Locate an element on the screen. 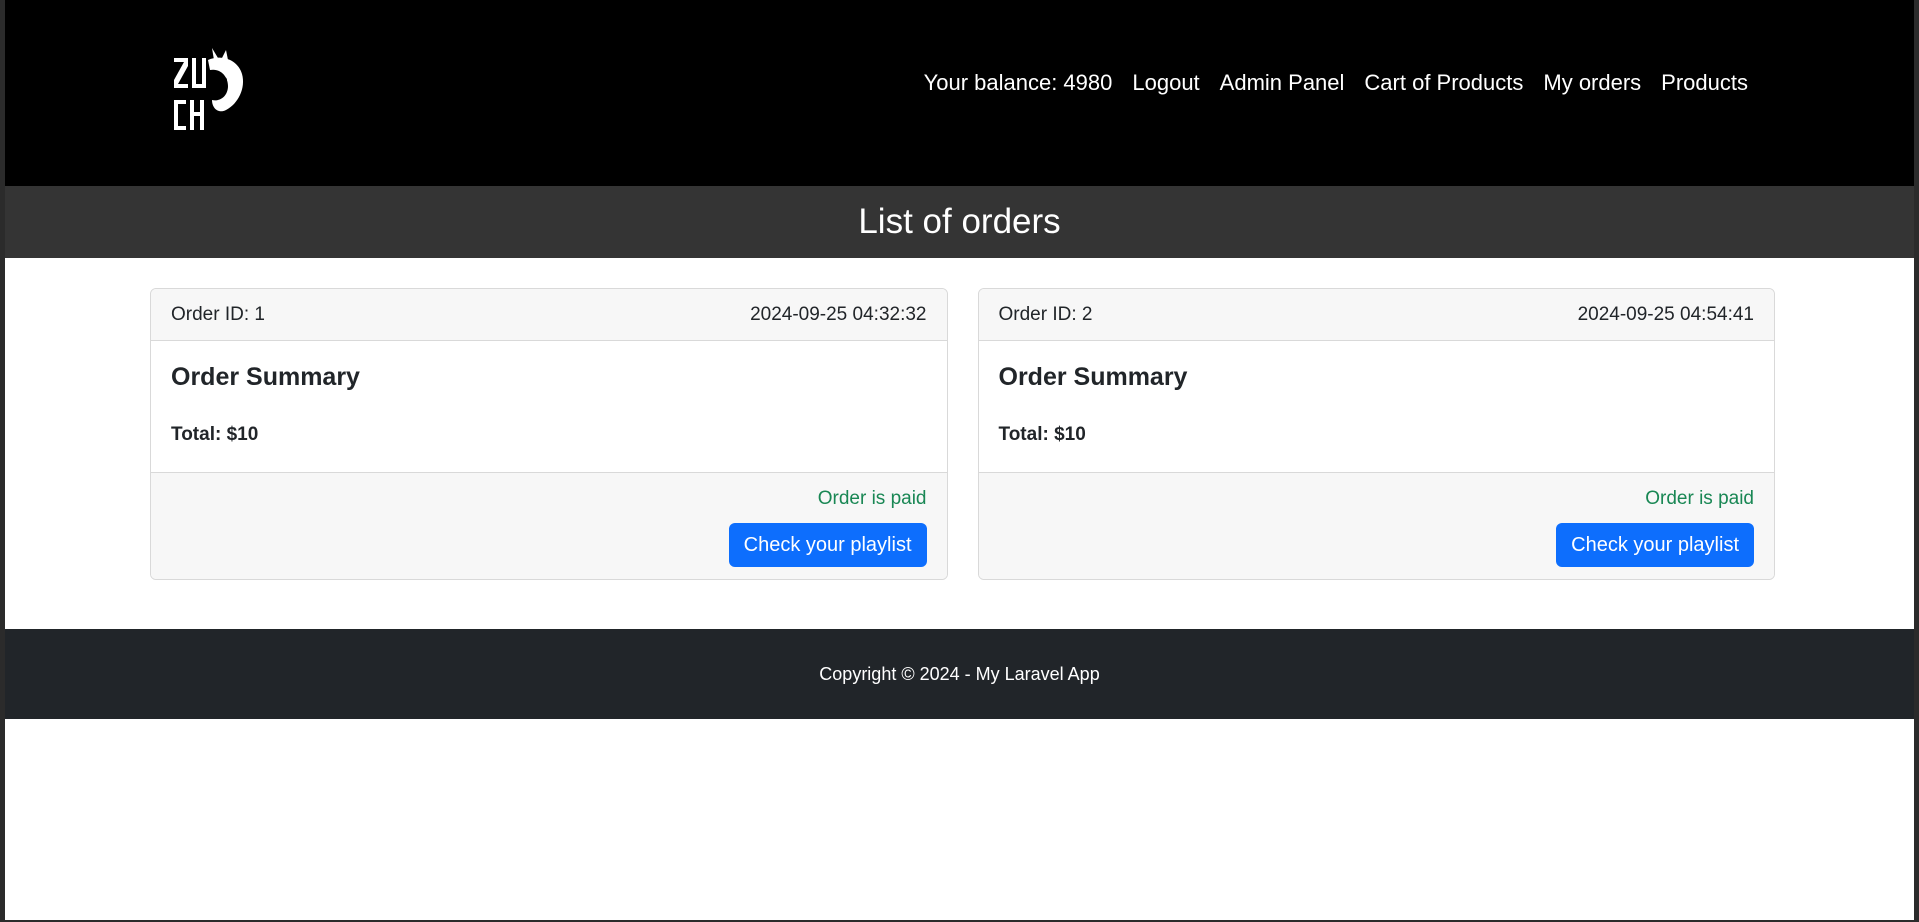 The width and height of the screenshot is (1919, 922). page-title: List of orders is located at coordinates (959, 221).